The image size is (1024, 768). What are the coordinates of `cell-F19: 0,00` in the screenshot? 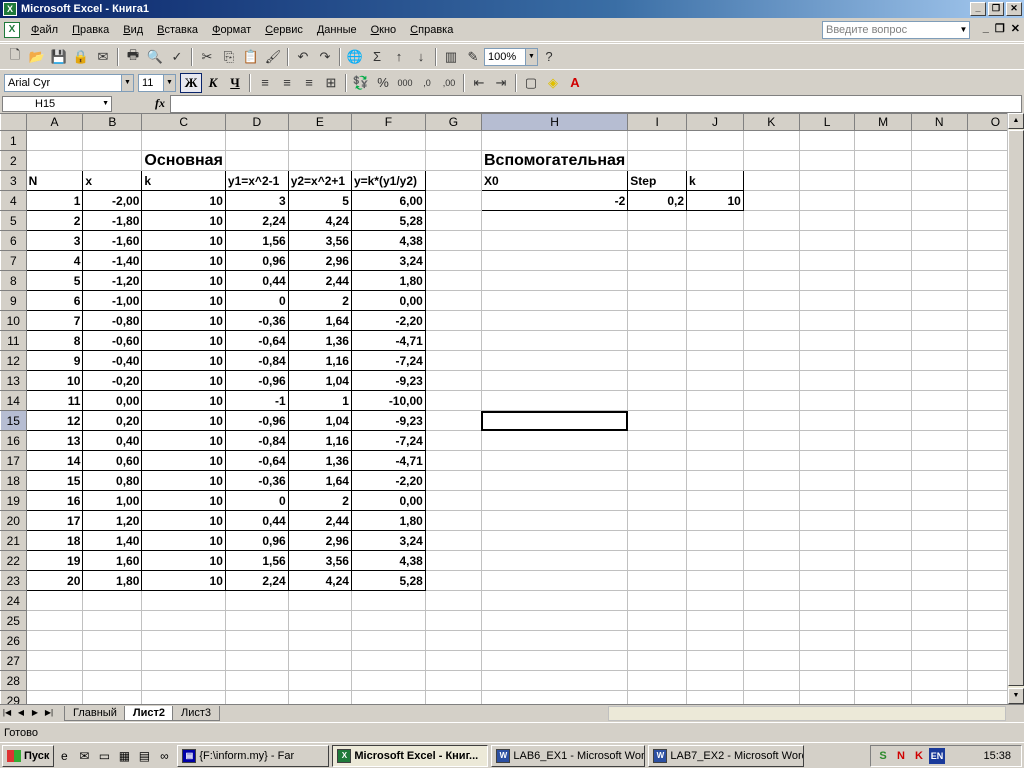 It's located at (388, 500).